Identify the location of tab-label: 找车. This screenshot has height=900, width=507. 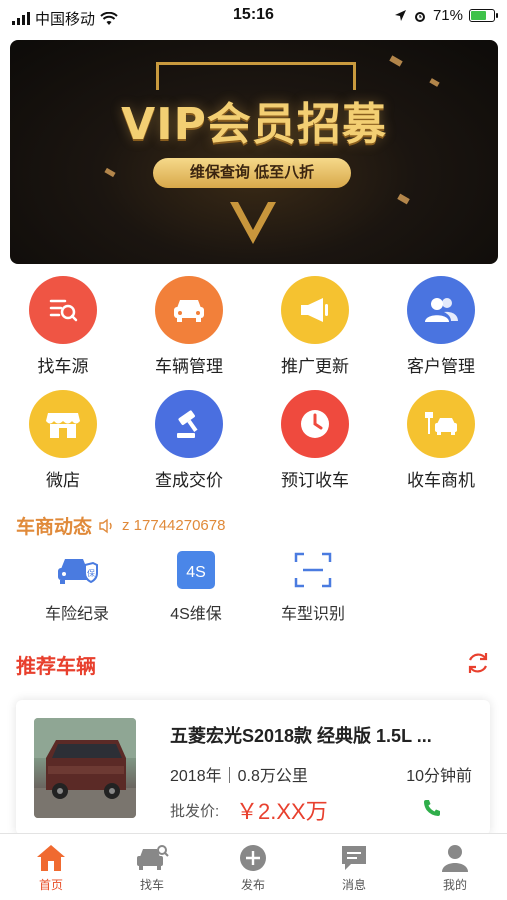
(151, 885).